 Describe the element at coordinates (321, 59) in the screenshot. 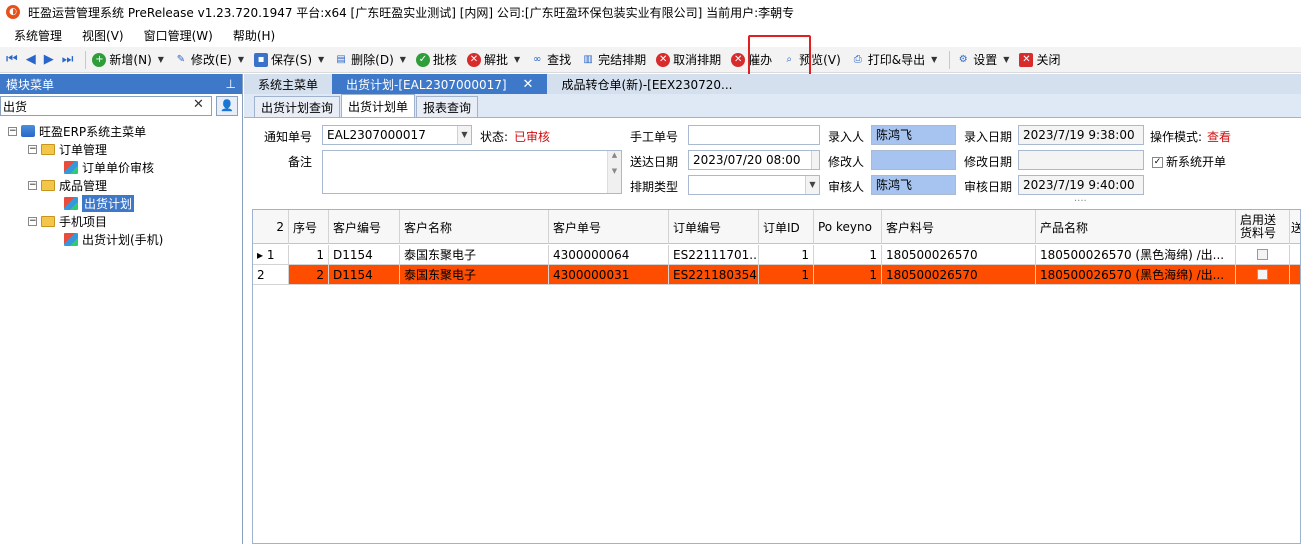

I see `save-dropdown-icon: ▼` at that location.